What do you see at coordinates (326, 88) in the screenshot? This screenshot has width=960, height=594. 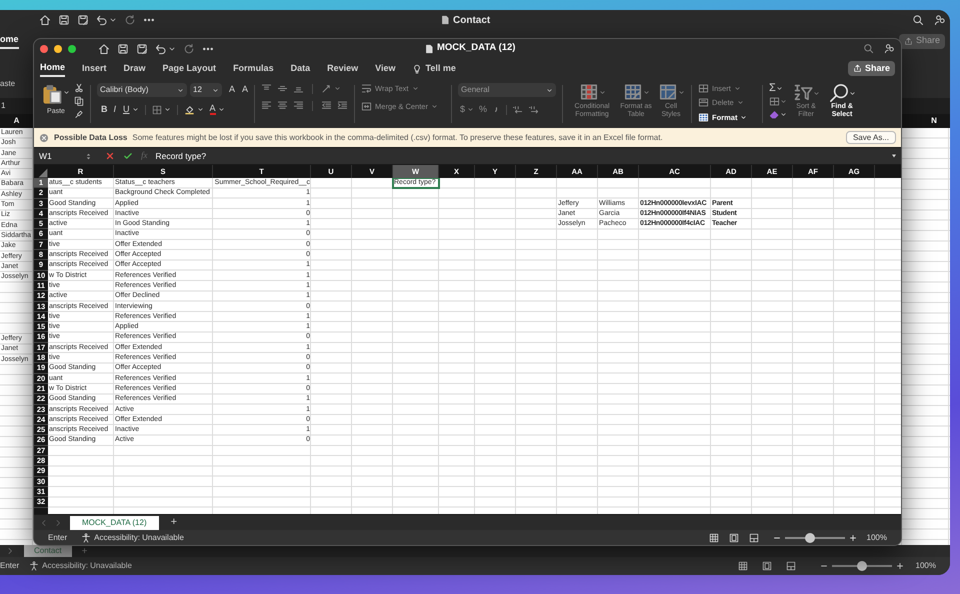 I see `orientation-icon` at bounding box center [326, 88].